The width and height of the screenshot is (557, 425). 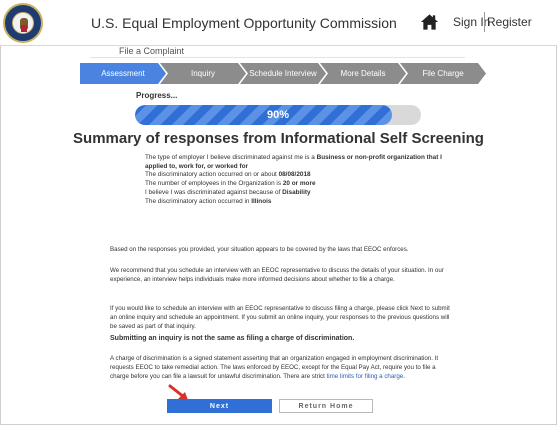 I want to click on header-divider, so click(x=484, y=22).